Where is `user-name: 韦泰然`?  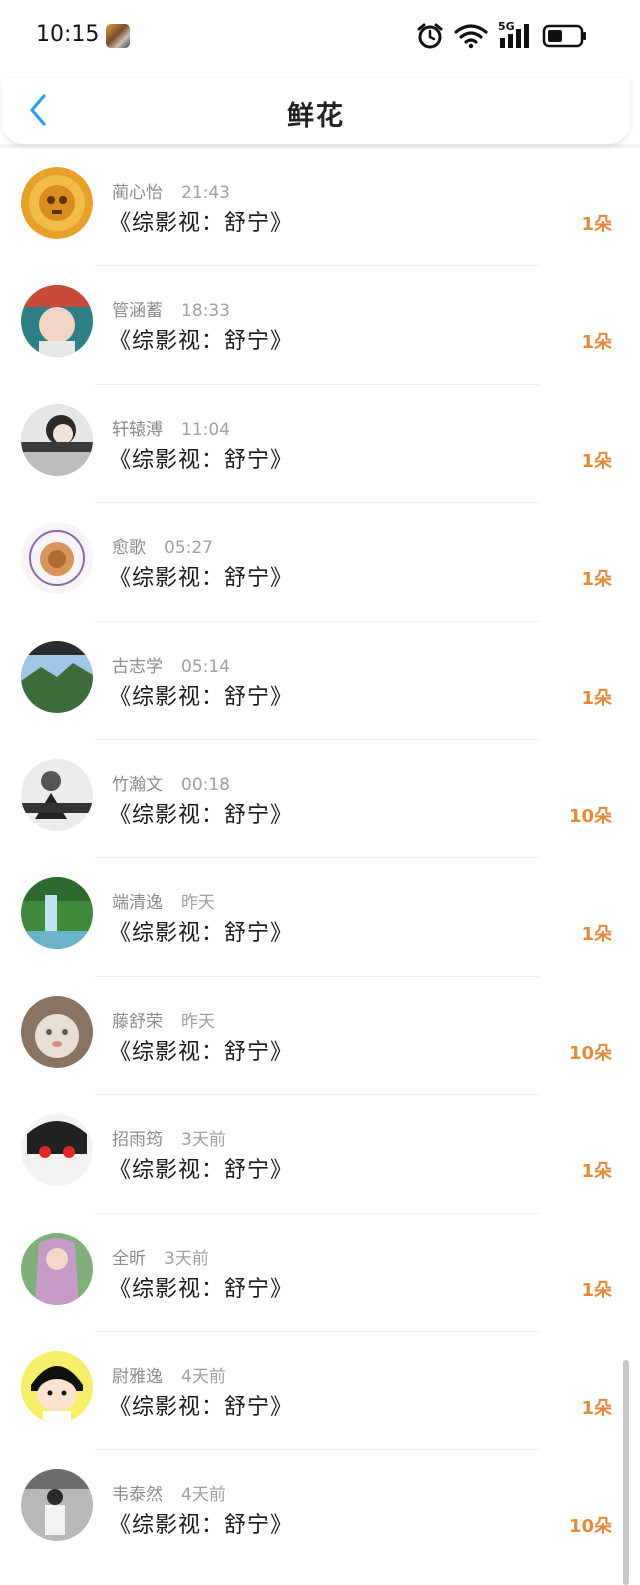
user-name: 韦泰然 is located at coordinates (137, 1495).